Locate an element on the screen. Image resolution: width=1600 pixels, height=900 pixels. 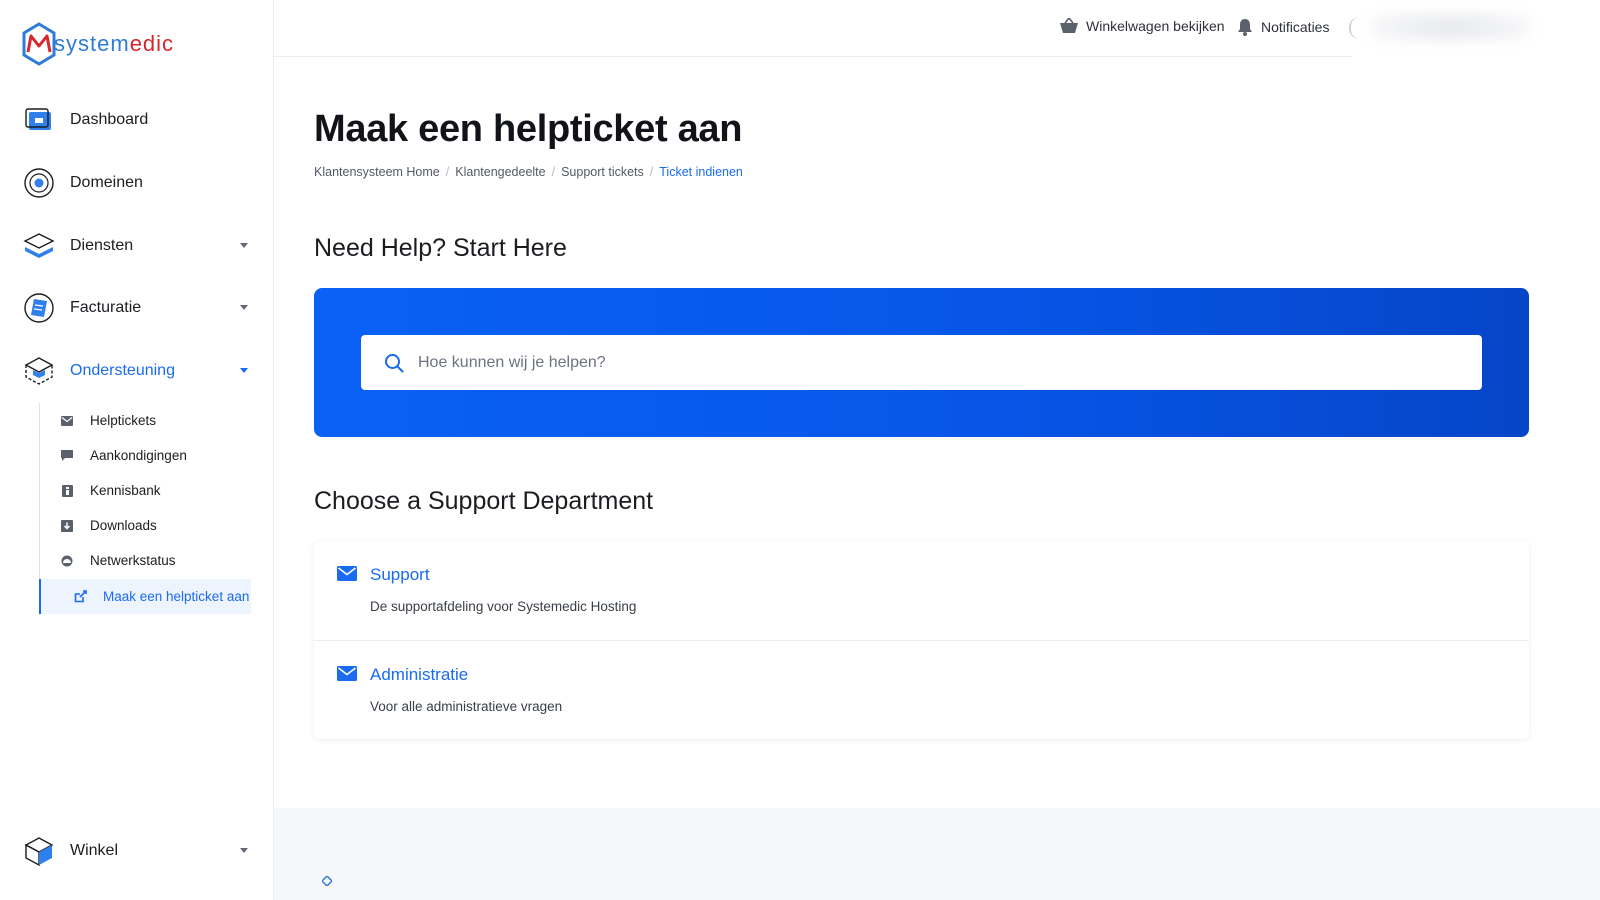
view-cart-label: Winkelwagen bekijken is located at coordinates (1155, 26).